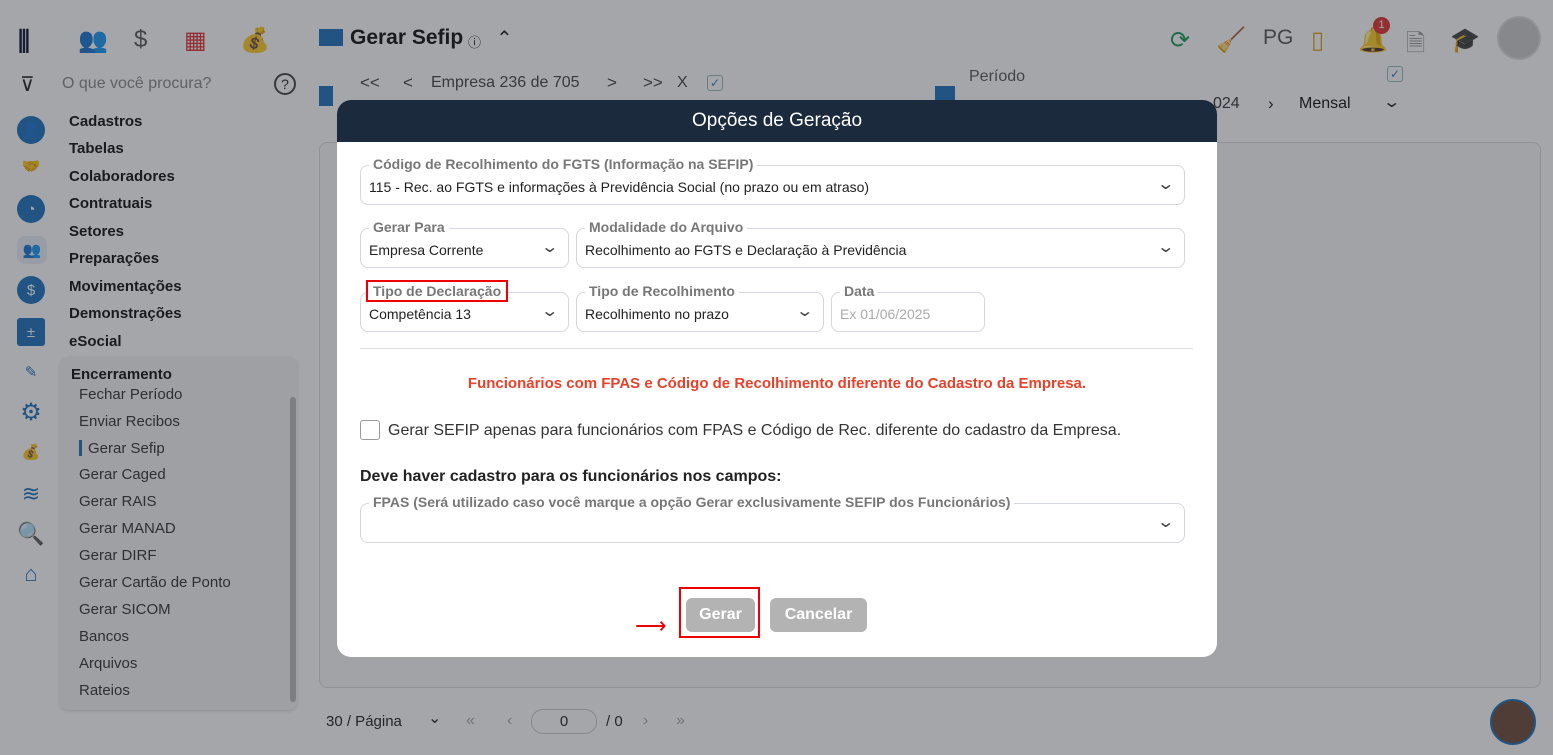 This screenshot has height=755, width=1553. What do you see at coordinates (666, 227) in the screenshot?
I see `field-label: Modalidade do Arquivo` at bounding box center [666, 227].